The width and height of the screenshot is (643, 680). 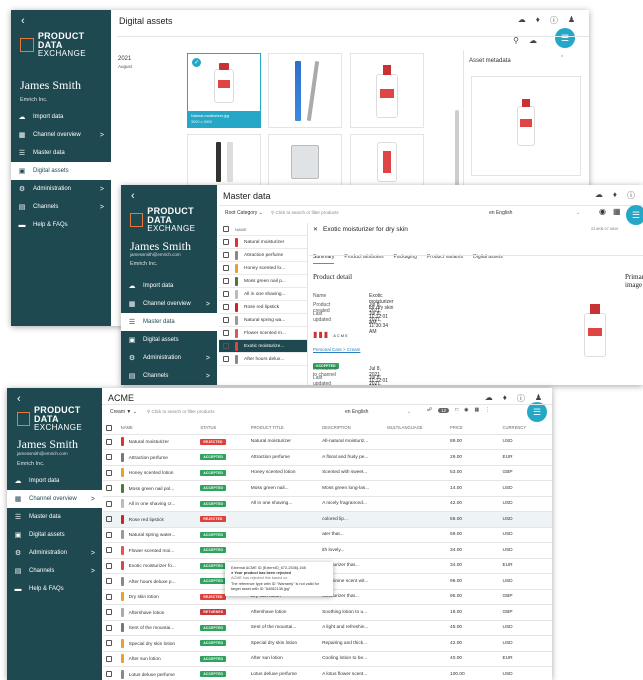 What do you see at coordinates (571, 20) in the screenshot?
I see `user-icon: ♟` at bounding box center [571, 20].